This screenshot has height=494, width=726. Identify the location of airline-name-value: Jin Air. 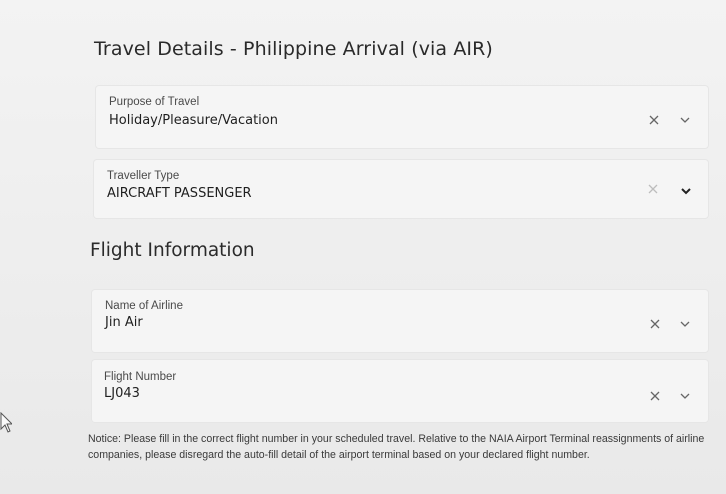
(124, 322).